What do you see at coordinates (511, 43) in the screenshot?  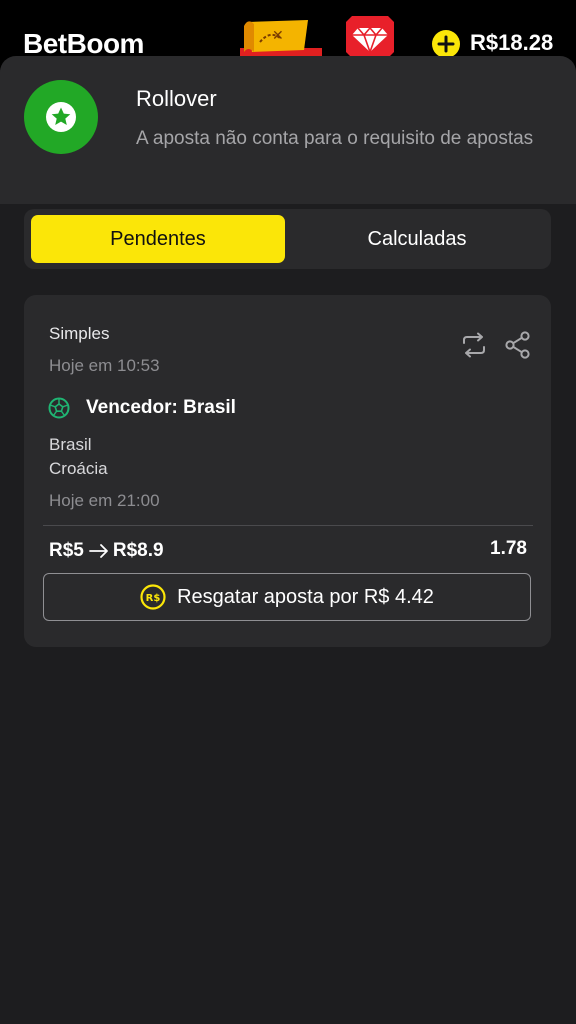 I see `balance-amount: R$18.28` at bounding box center [511, 43].